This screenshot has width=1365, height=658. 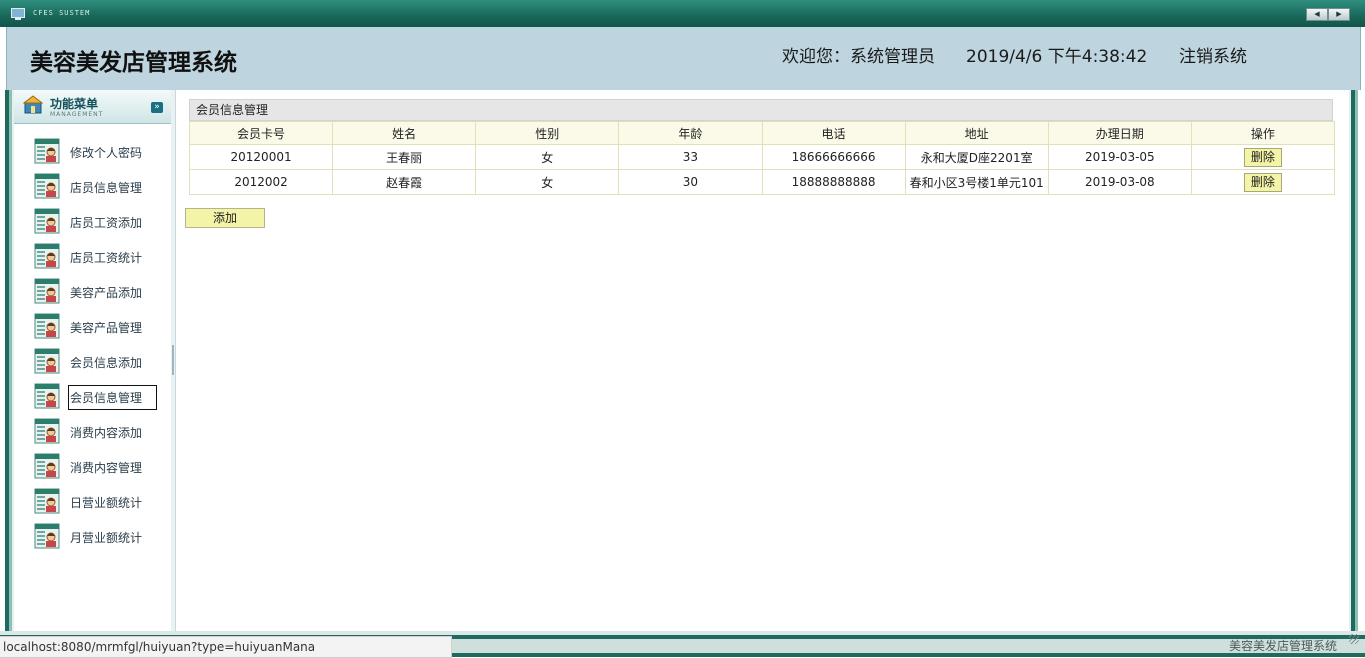 I want to click on next-button: ▶, so click(x=1339, y=14).